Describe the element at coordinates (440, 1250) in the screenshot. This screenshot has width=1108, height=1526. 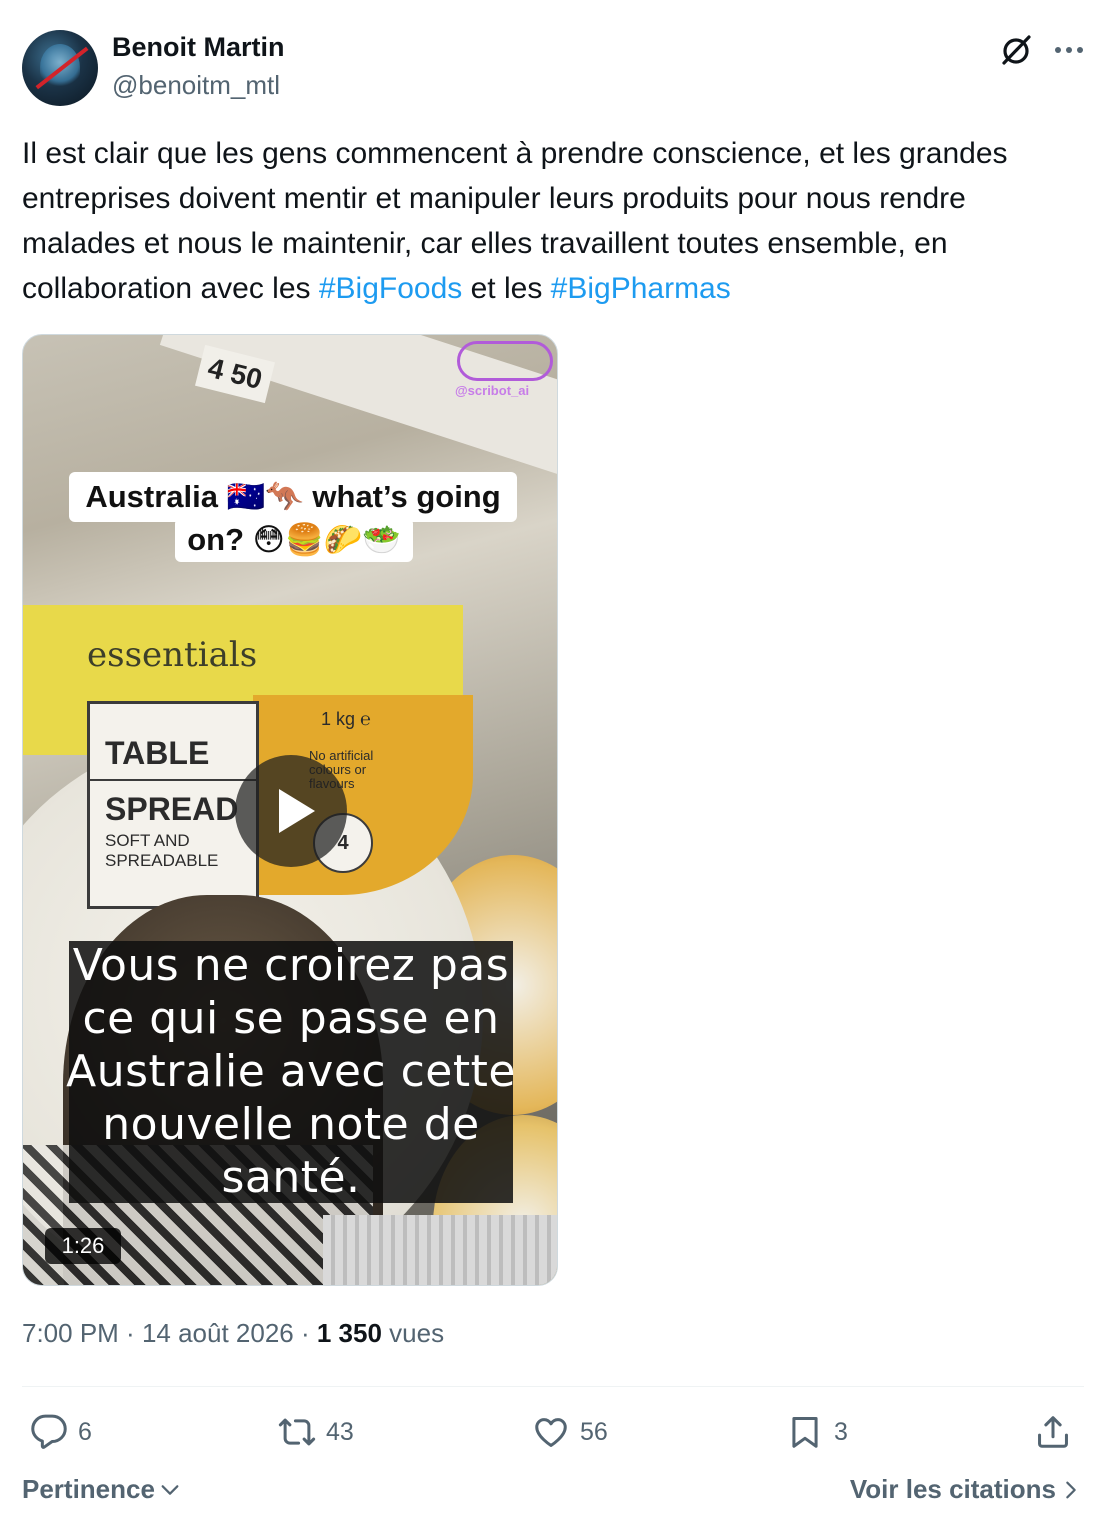
I see `video-basket` at that location.